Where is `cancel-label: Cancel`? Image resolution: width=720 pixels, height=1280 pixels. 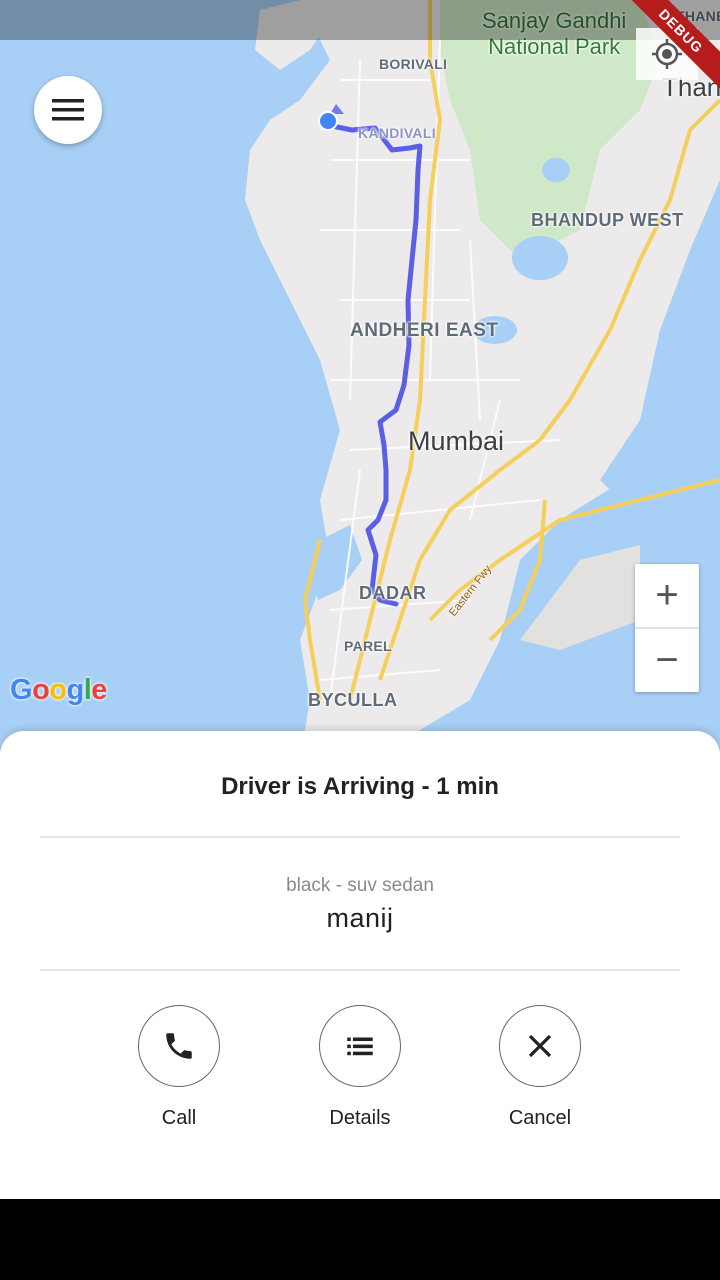
cancel-label: Cancel is located at coordinates (540, 1118).